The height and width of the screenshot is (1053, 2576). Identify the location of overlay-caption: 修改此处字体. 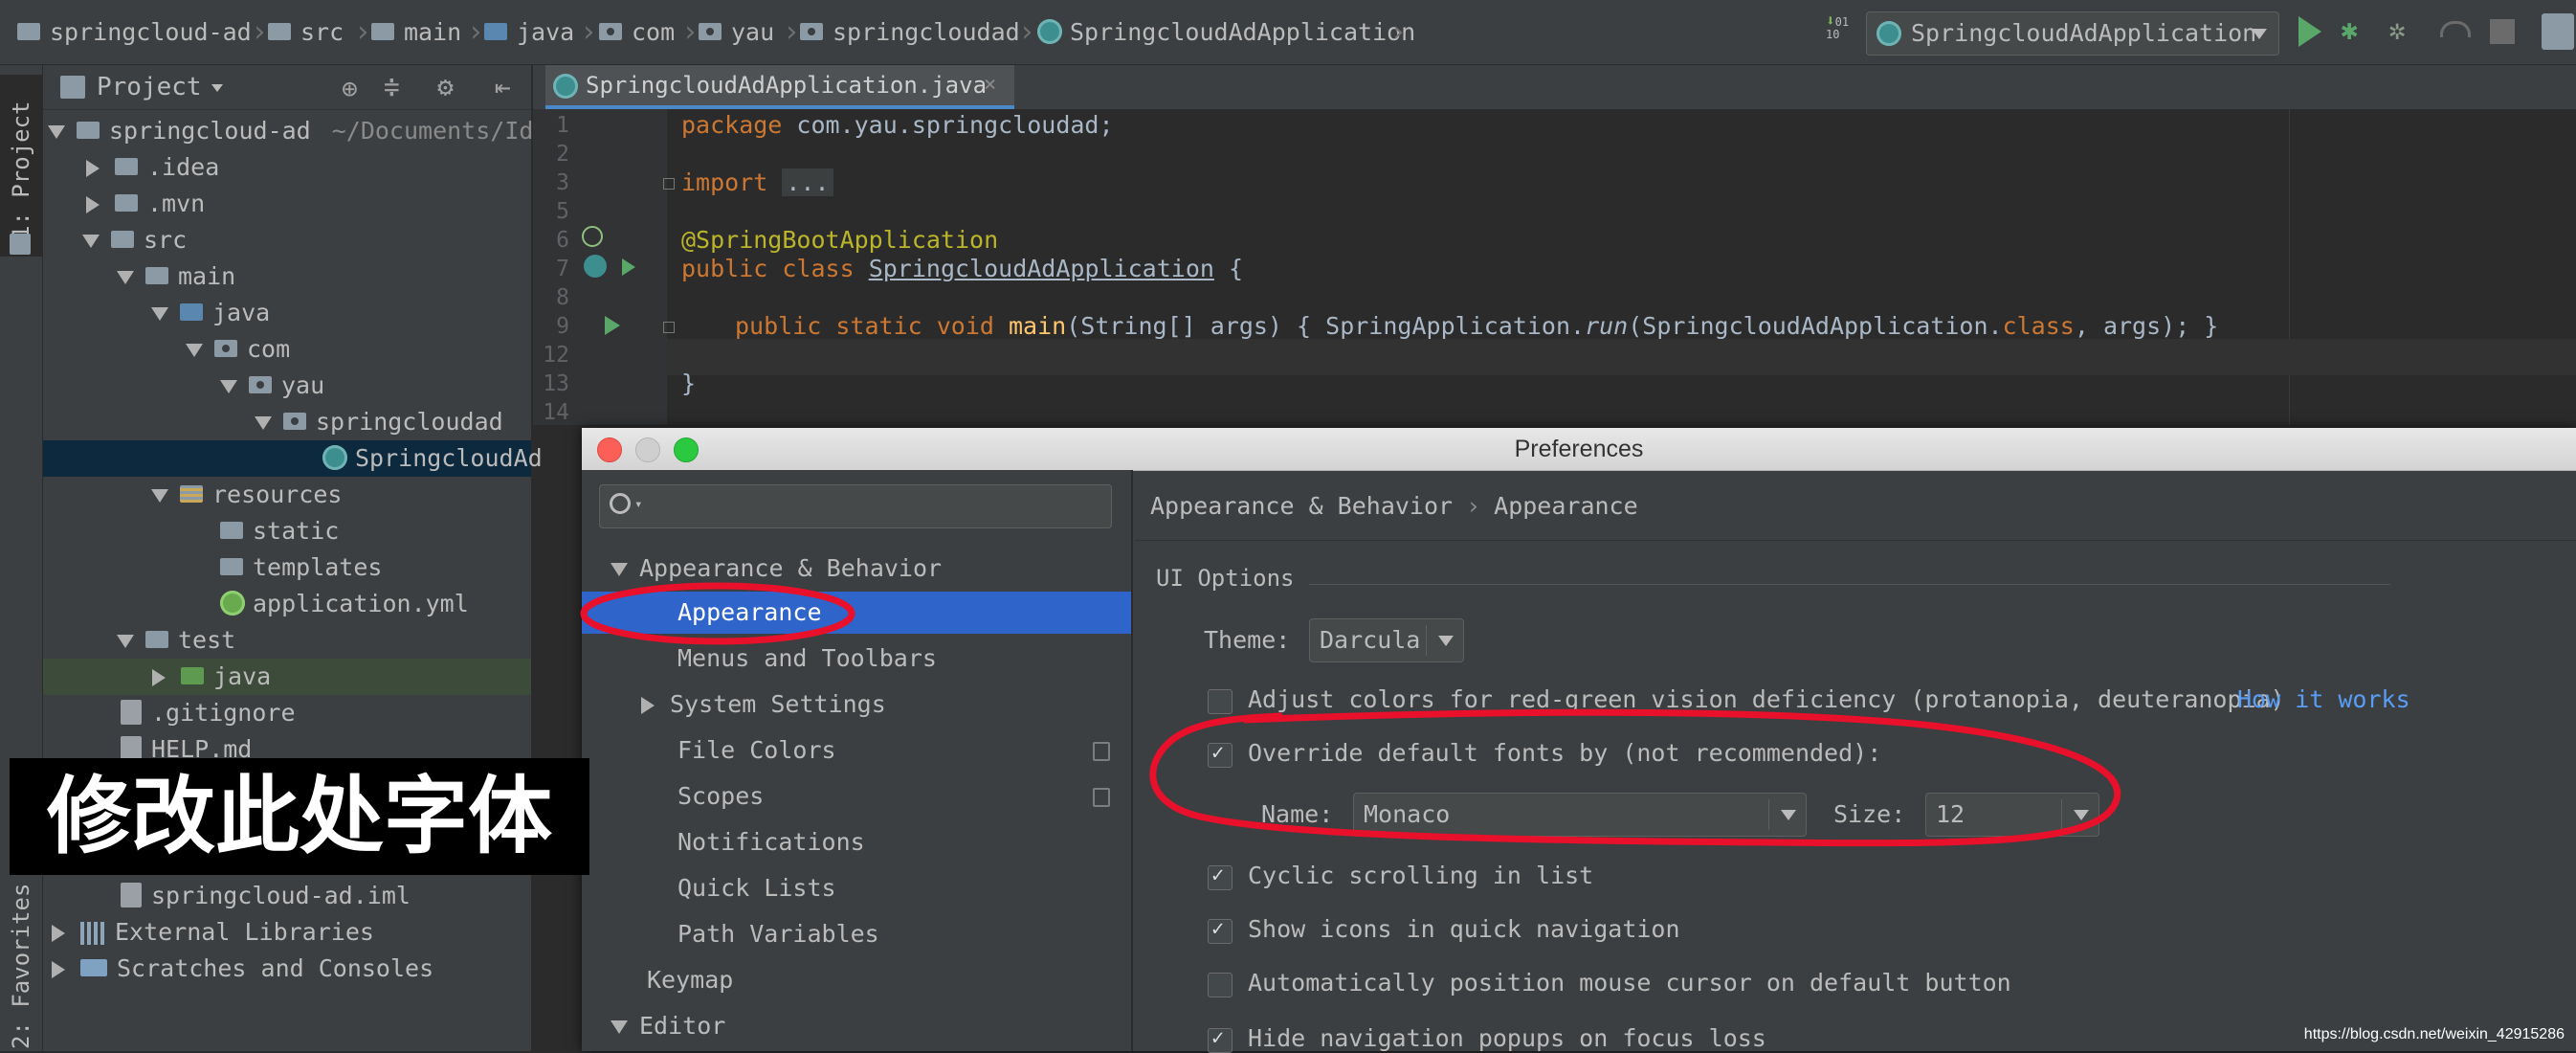
(299, 816).